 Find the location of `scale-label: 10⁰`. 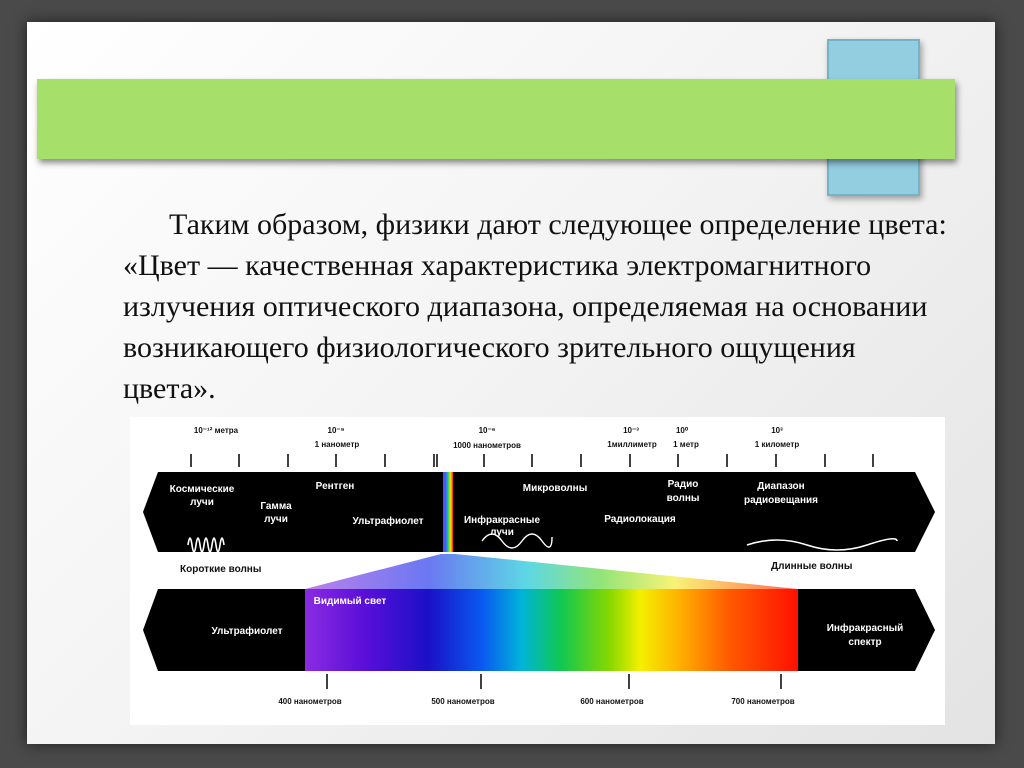

scale-label: 10⁰ is located at coordinates (682, 430).